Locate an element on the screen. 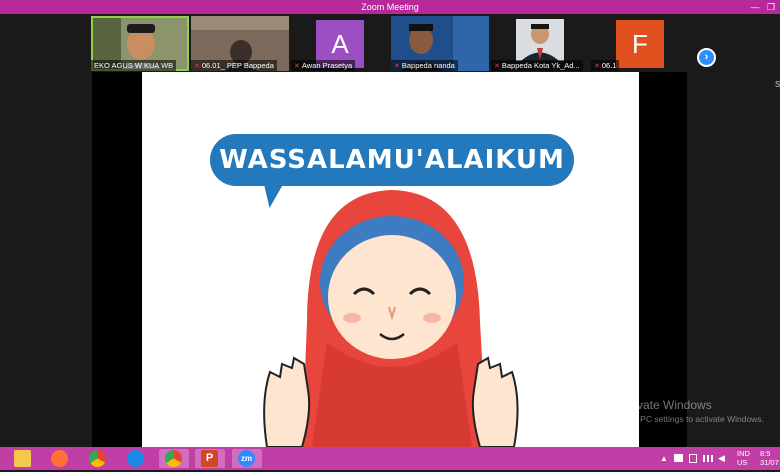  tray-overflow-icon: ▲ is located at coordinates (664, 458).